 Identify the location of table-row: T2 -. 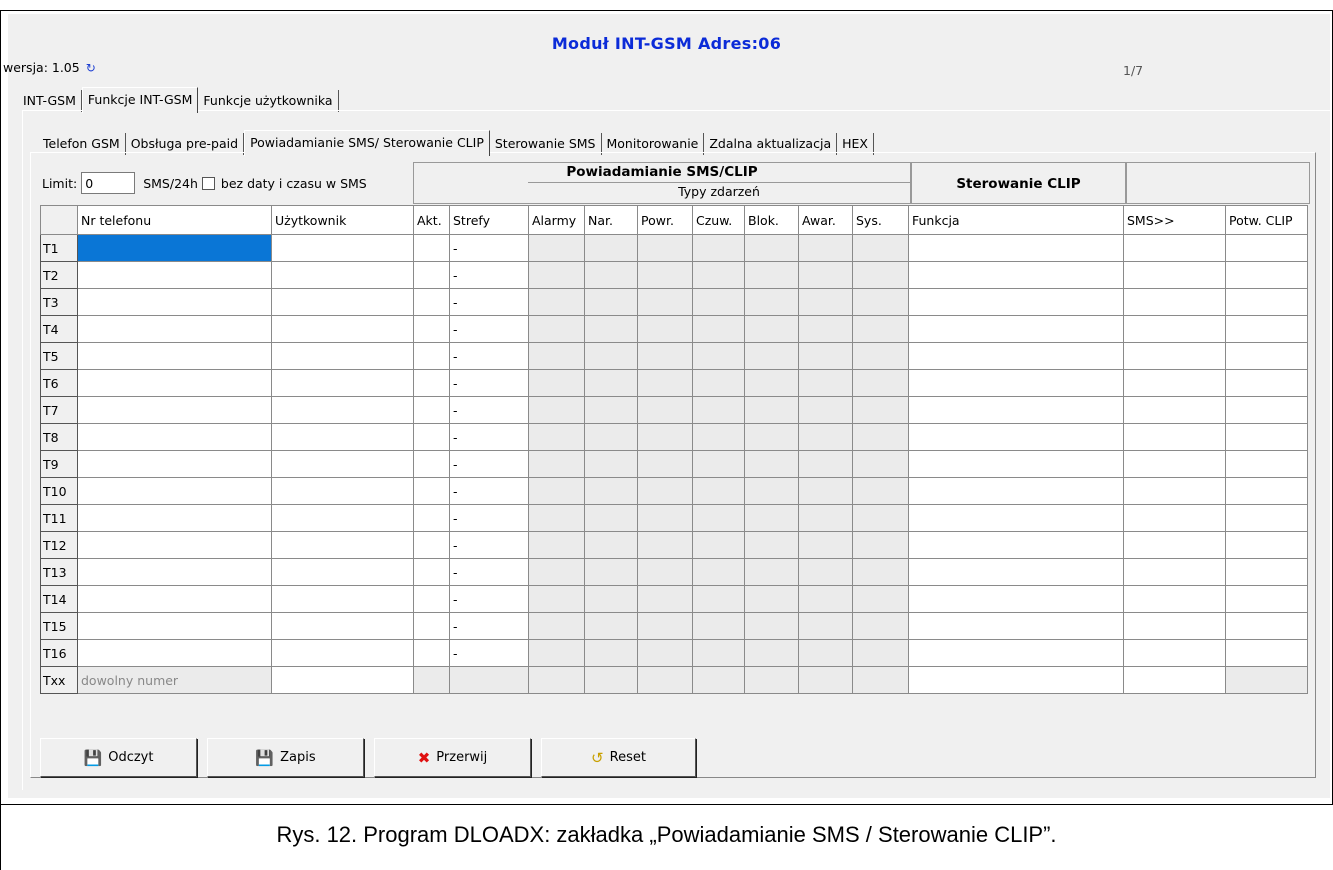
(674, 275).